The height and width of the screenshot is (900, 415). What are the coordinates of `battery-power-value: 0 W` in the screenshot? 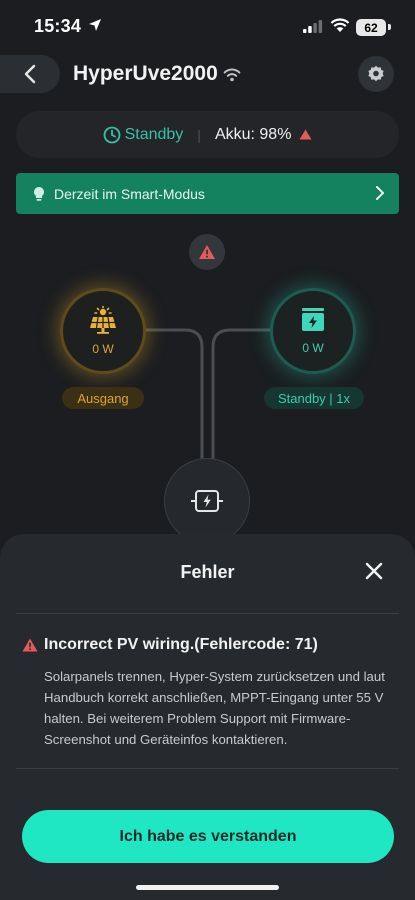 It's located at (313, 348).